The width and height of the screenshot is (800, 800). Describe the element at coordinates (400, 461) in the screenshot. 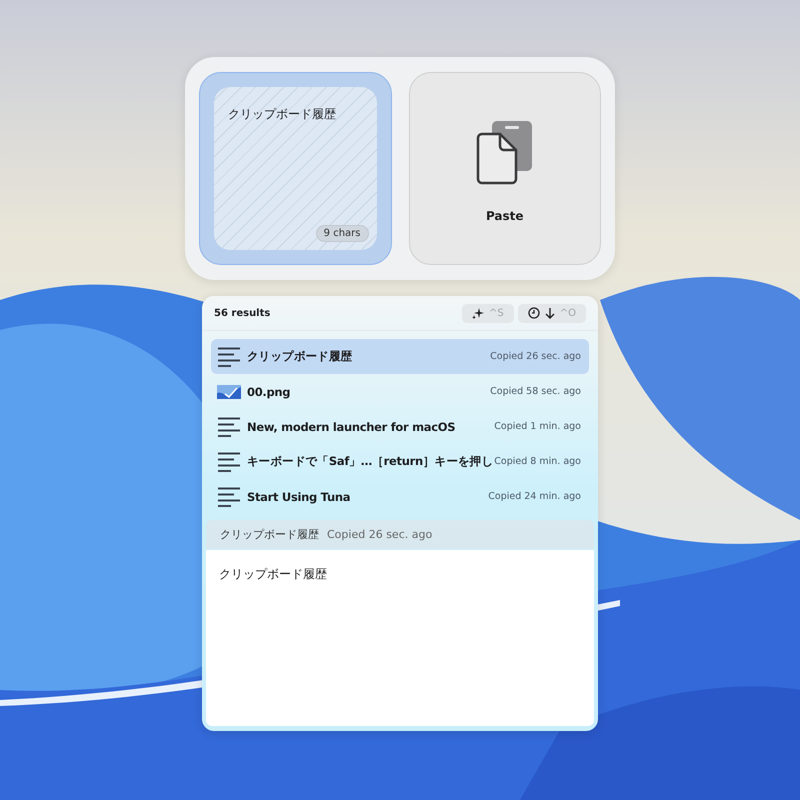

I see `clip-item: キーボードで「Saf」…［return］キーを押し Copied 8 min. ago` at that location.